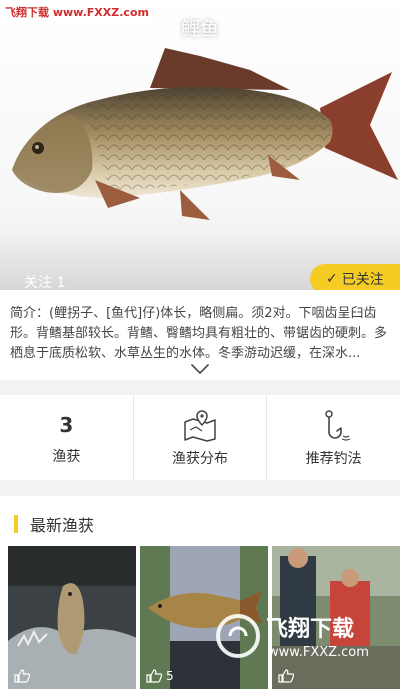 The width and height of the screenshot is (400, 689). Describe the element at coordinates (62, 525) in the screenshot. I see `section-title: 最新渔获` at that location.